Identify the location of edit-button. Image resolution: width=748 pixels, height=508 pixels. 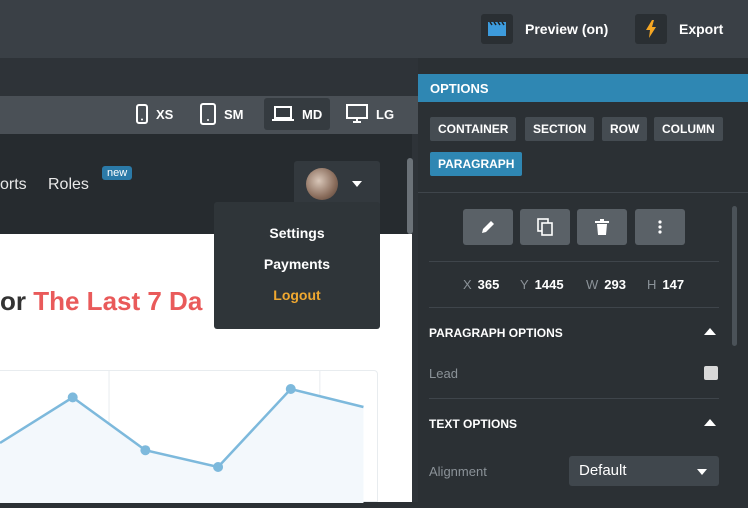
(488, 227).